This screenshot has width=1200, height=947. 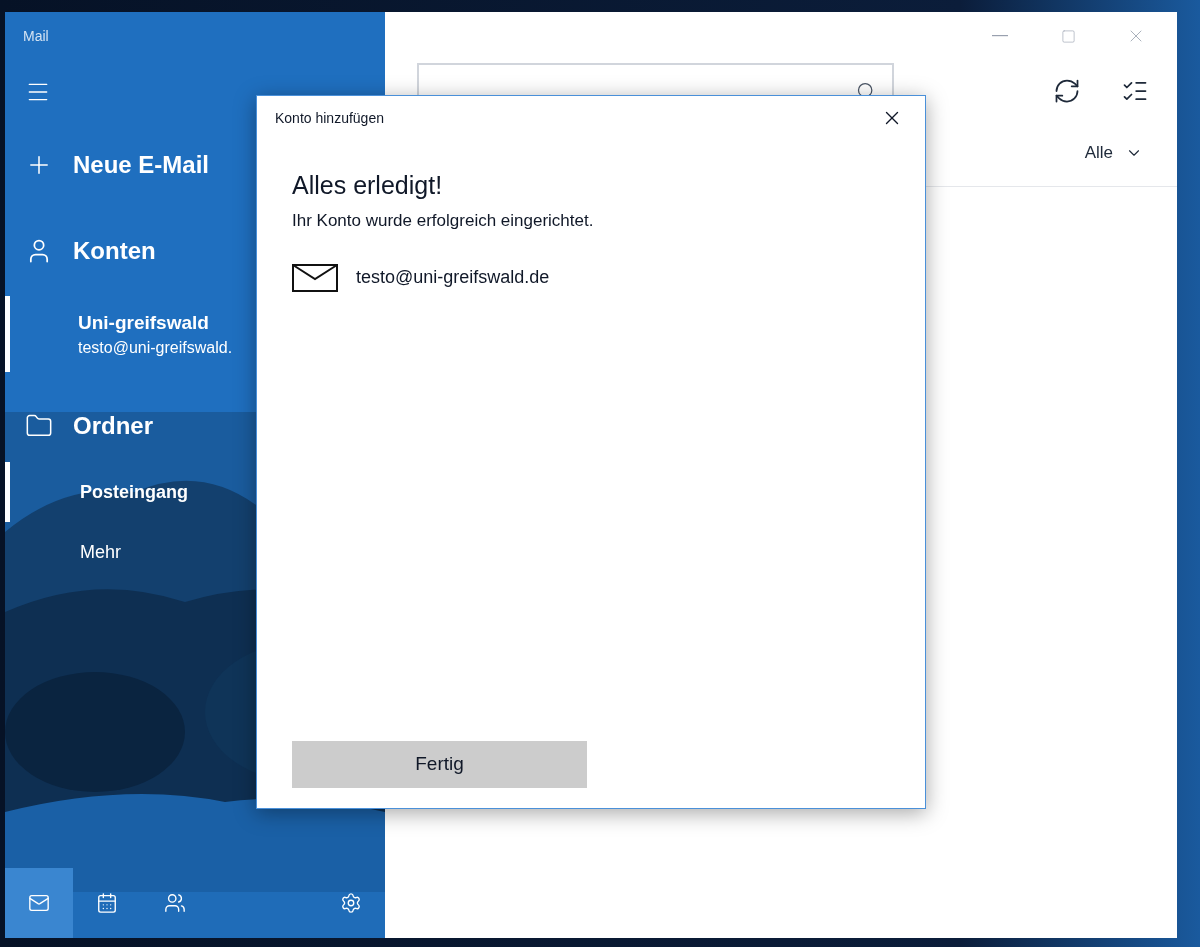 I want to click on dialog-message: Ihr Konto wurde erfolgreich eingerichtet., so click(x=443, y=221).